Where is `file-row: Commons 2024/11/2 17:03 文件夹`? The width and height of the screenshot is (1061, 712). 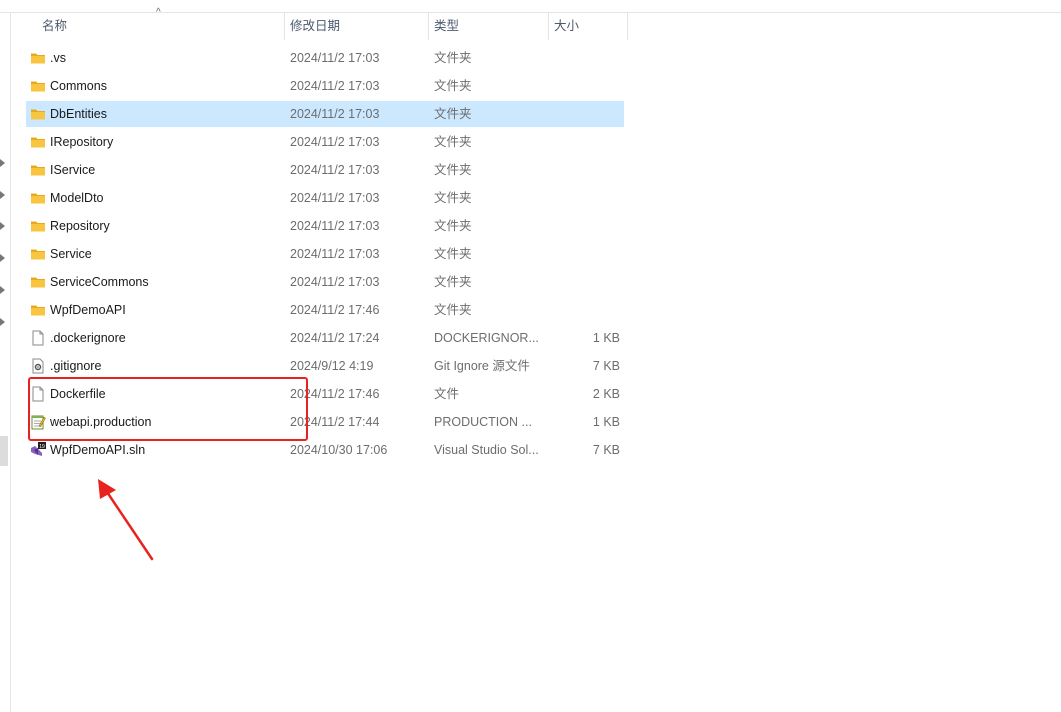 file-row: Commons 2024/11/2 17:03 文件夹 is located at coordinates (325, 86).